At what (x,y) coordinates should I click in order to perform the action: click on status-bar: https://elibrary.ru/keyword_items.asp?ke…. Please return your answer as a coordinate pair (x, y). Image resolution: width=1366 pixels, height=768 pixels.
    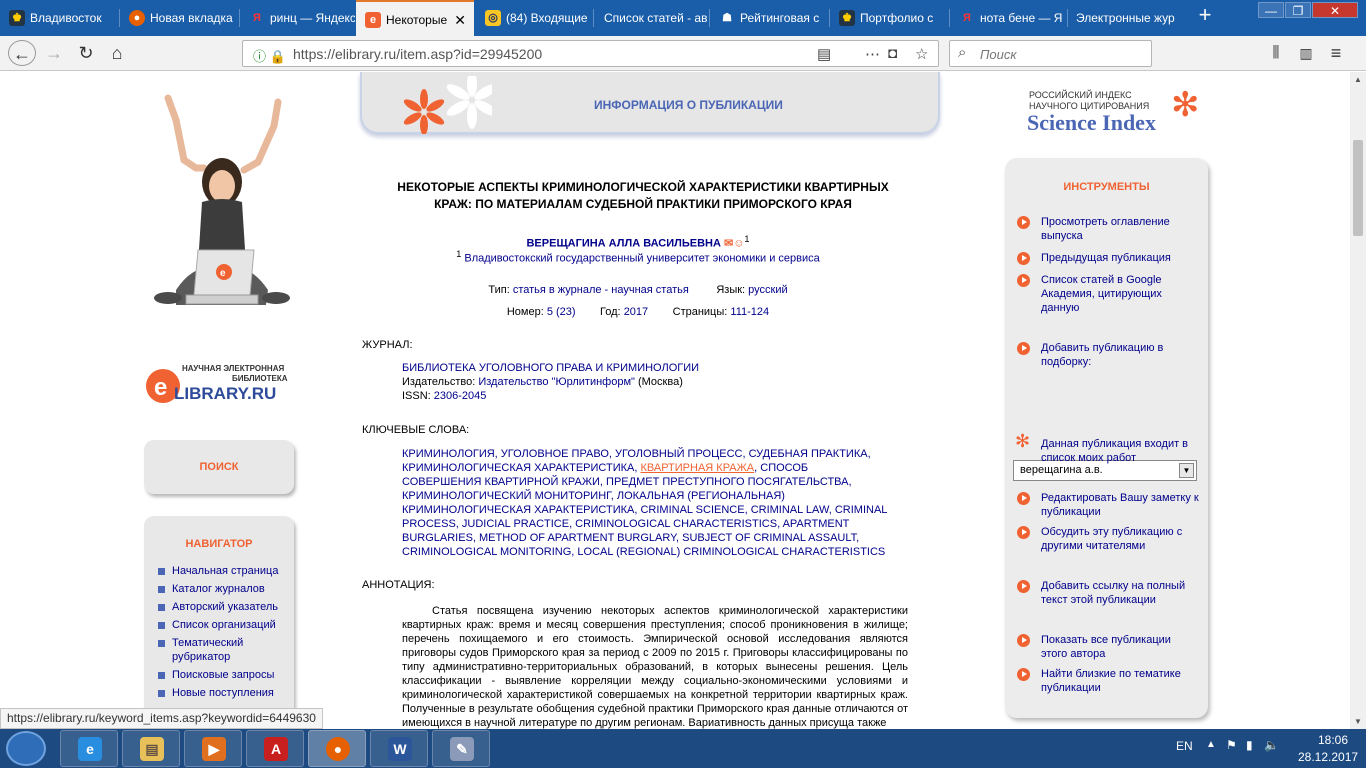
    Looking at the image, I should click on (161, 718).